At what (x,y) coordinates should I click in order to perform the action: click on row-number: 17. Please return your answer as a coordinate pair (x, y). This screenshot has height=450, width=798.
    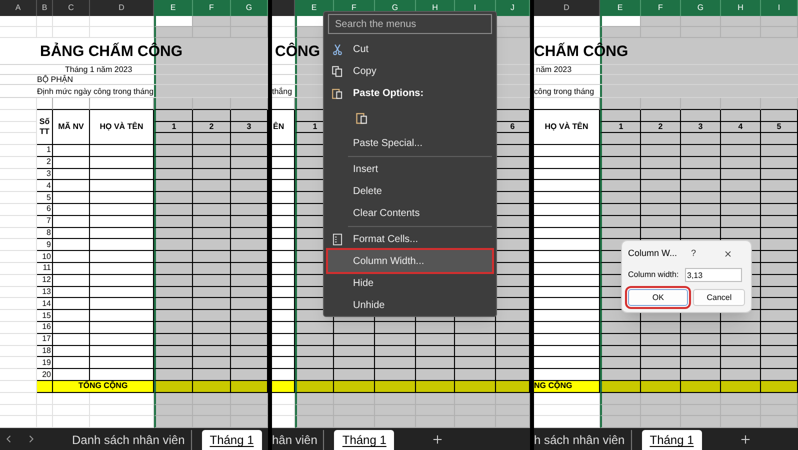
    Looking at the image, I should click on (45, 340).